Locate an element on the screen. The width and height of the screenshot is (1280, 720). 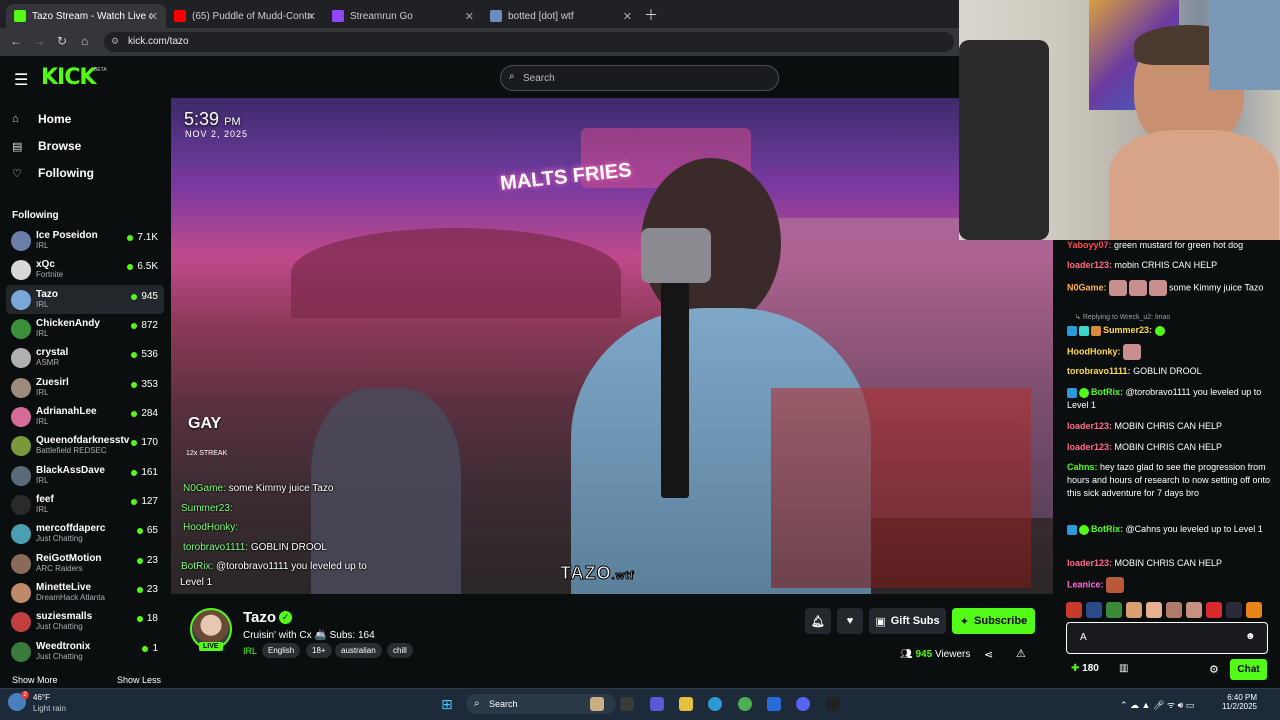
system-tray: ⌃ ☁ ▲ 🎤︎ ᯤ 🔊︎ ▭ is located at coordinates (1157, 704).